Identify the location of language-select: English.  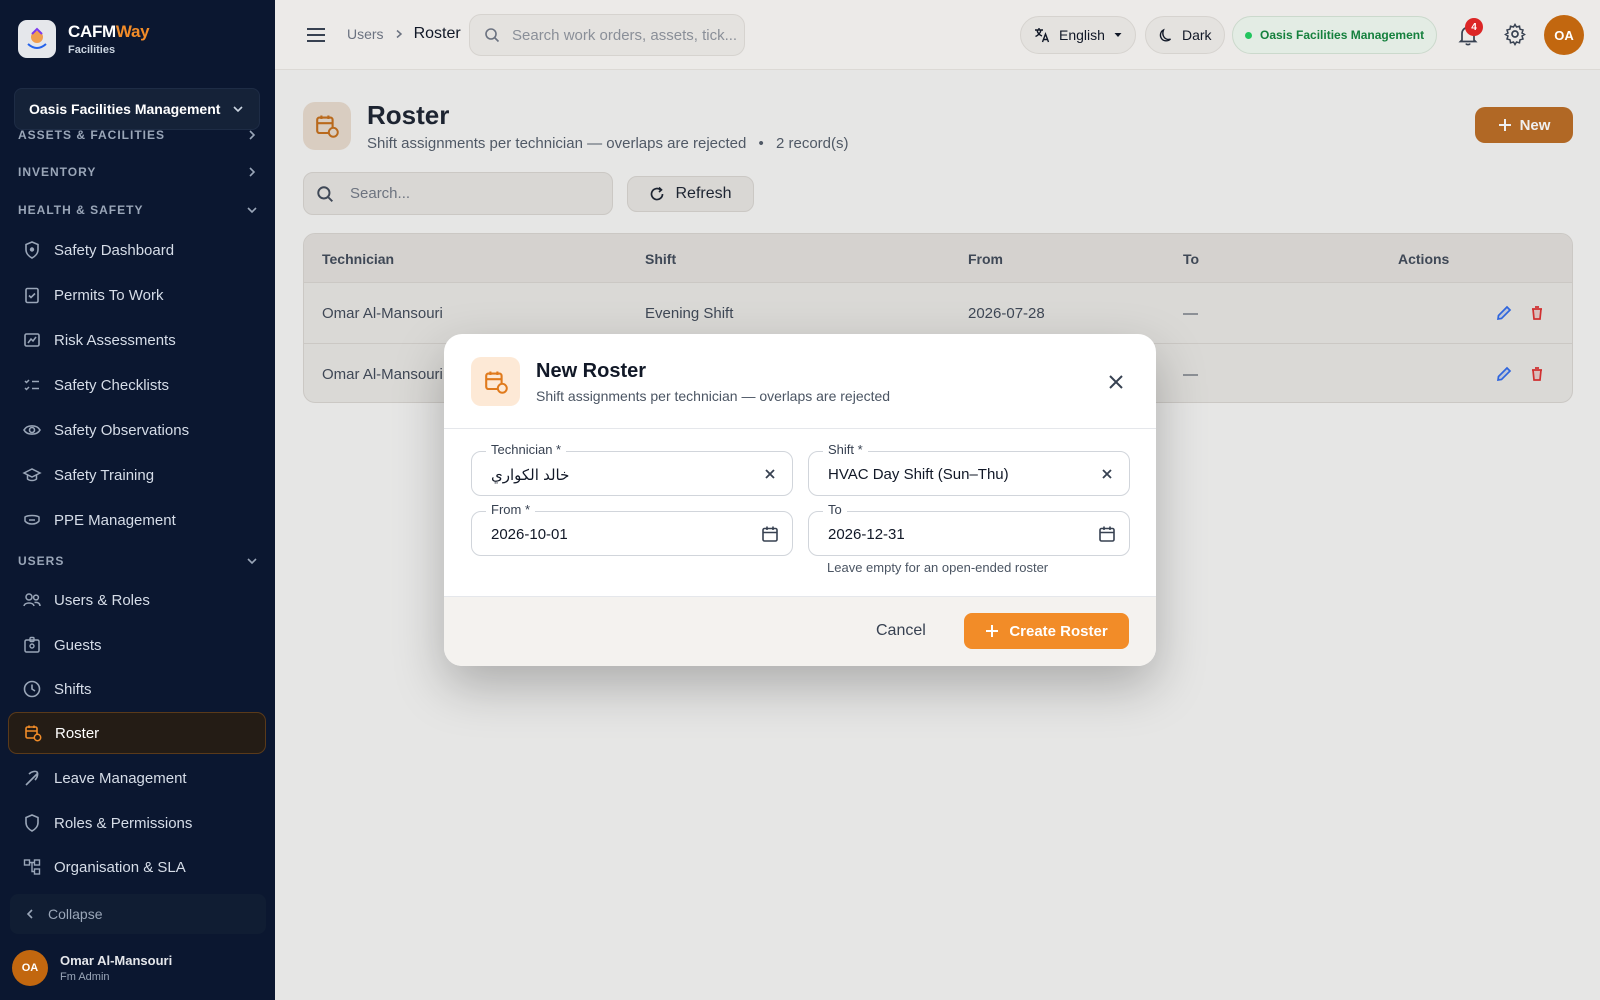
(1078, 35).